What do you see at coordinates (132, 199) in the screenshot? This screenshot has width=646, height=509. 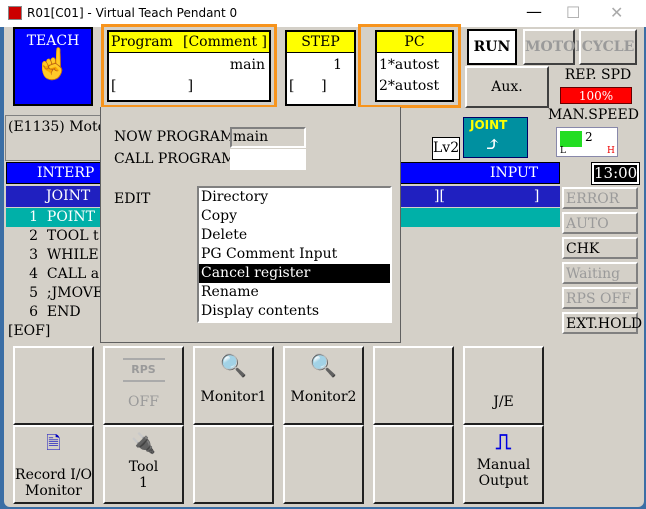 I see `edit-label: EDIT` at bounding box center [132, 199].